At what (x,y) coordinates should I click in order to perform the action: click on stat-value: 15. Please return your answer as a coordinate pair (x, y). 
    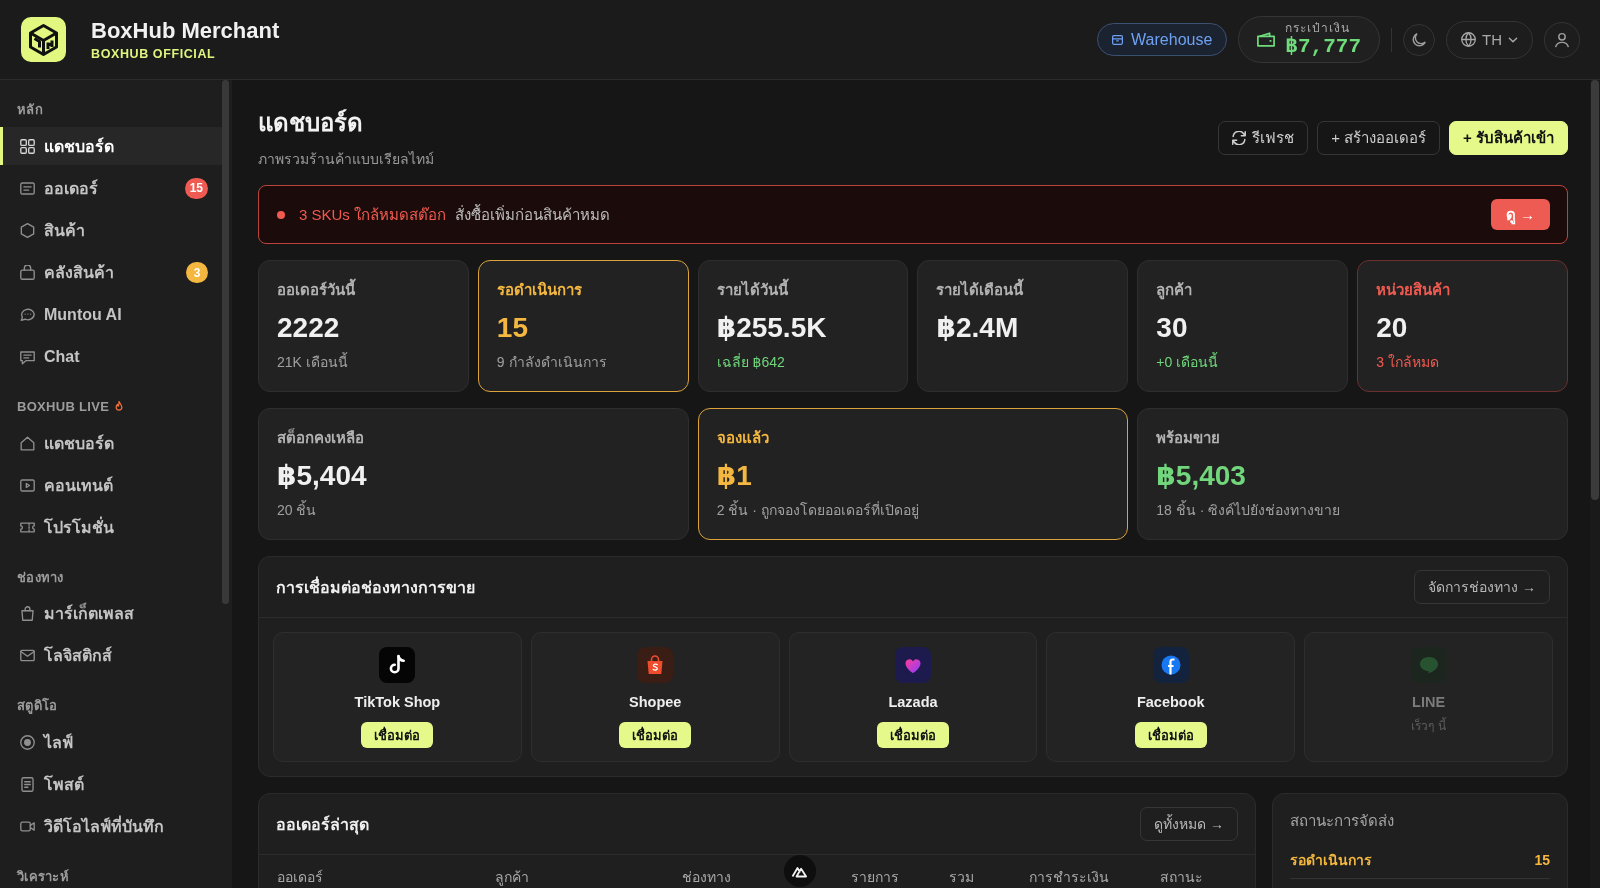
    Looking at the image, I should click on (512, 328).